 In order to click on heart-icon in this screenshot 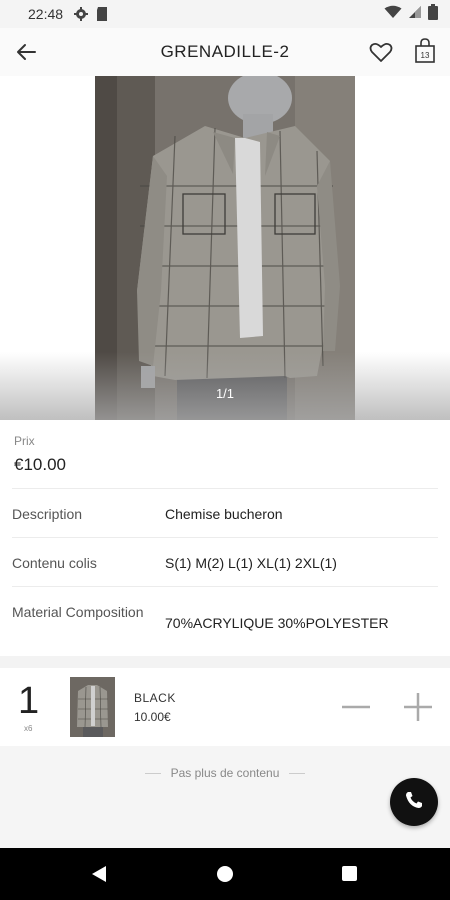, I will do `click(381, 52)`.